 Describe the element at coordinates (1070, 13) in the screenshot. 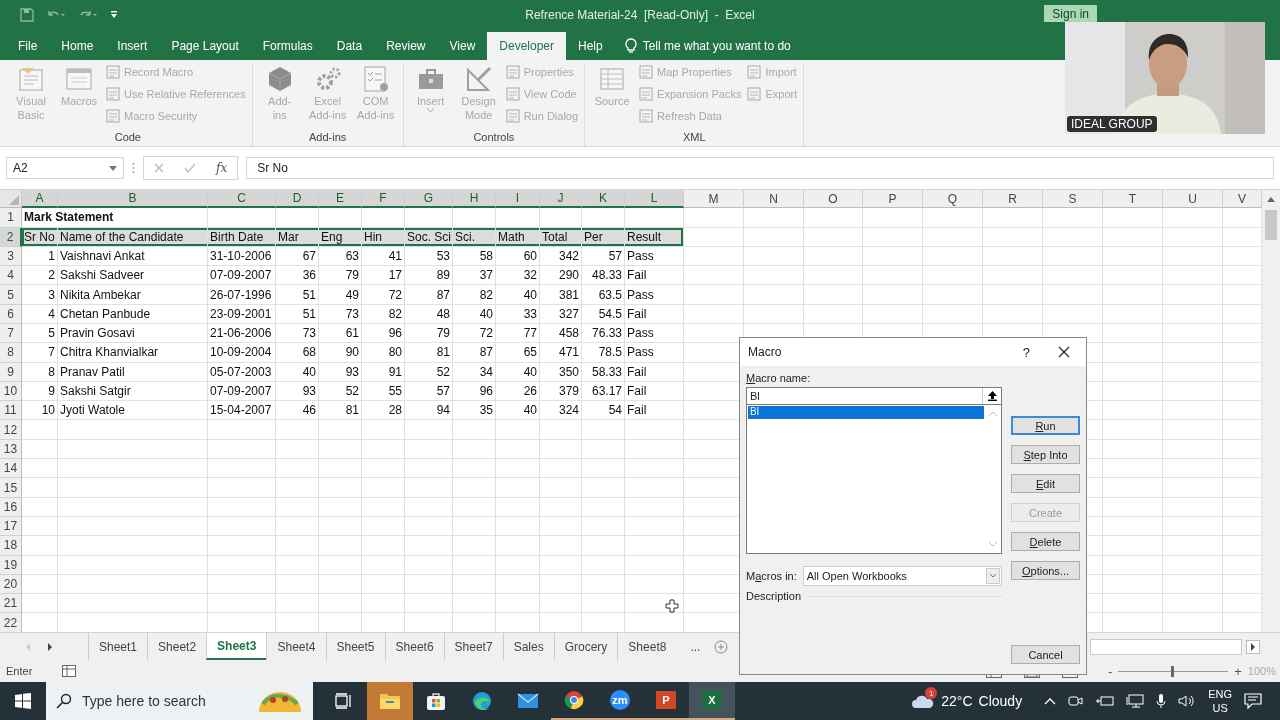

I see `sign-in-button: Sign in` at that location.